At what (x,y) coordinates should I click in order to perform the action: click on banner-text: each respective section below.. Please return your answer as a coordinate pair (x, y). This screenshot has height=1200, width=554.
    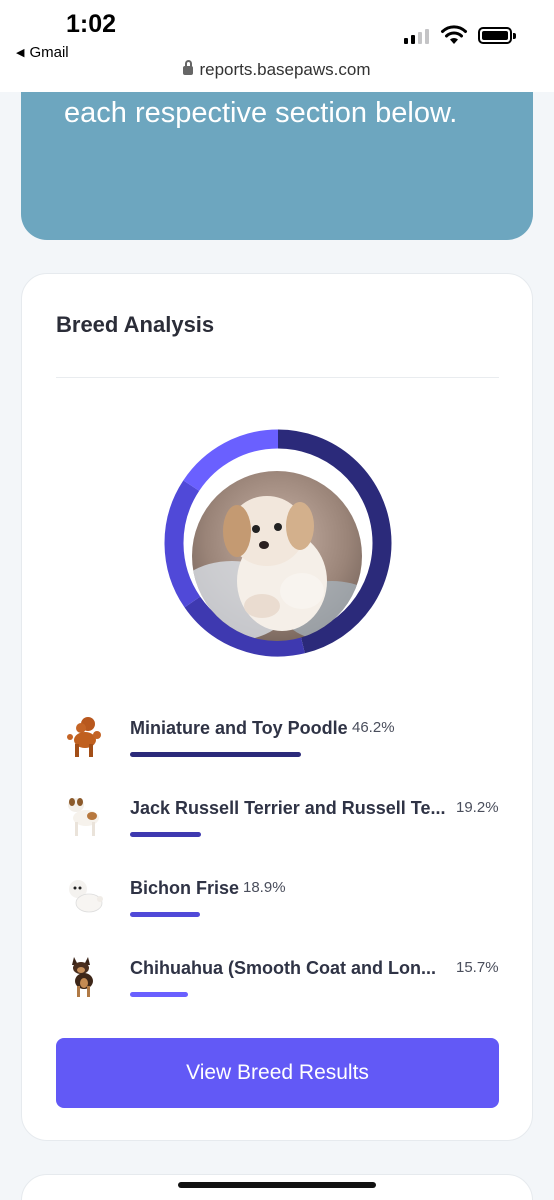
    Looking at the image, I should click on (261, 113).